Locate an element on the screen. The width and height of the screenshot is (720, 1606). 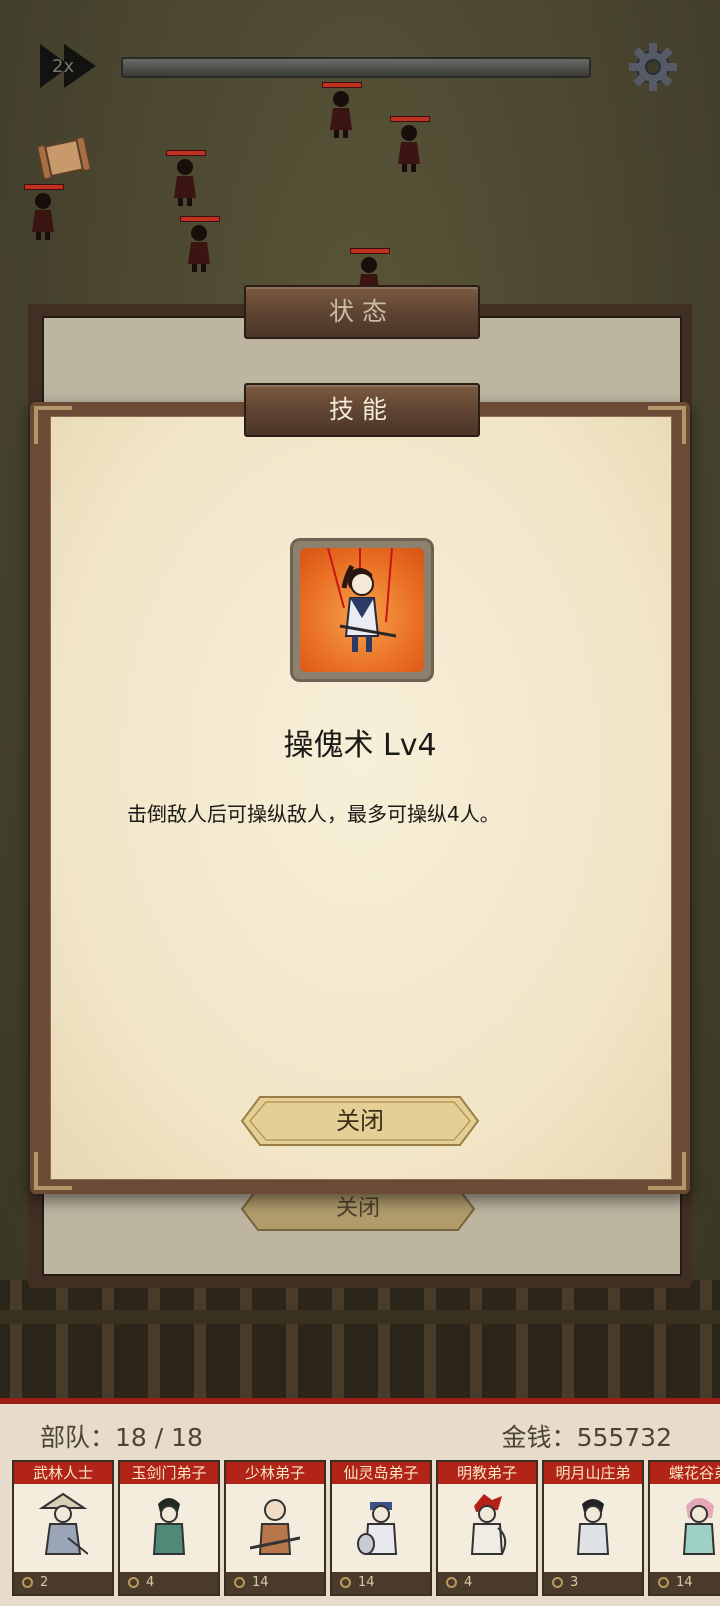
status-title: 状态 is located at coordinates (361, 311).